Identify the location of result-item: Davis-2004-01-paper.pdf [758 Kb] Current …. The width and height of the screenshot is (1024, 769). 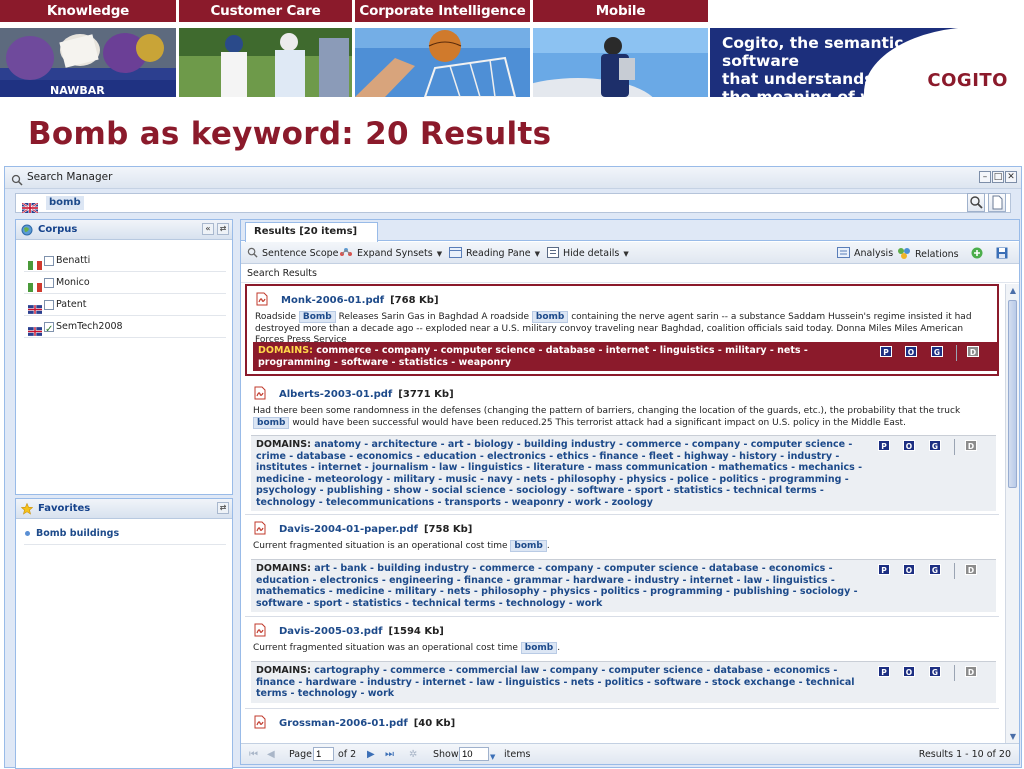
(622, 563).